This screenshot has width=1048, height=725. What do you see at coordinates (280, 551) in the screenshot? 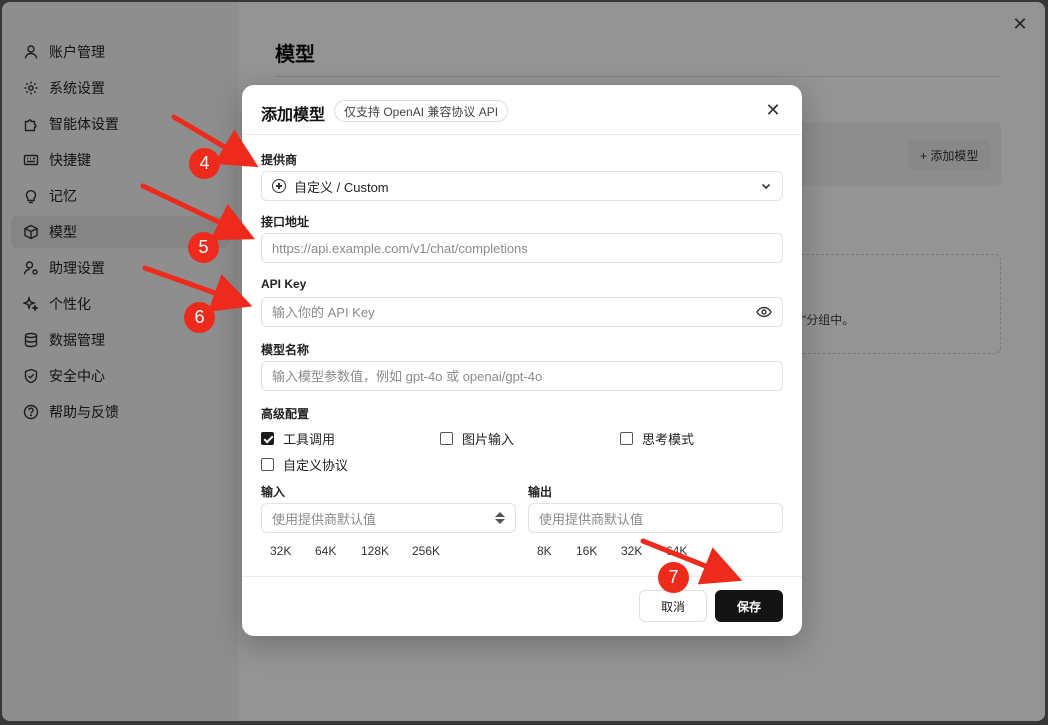
I see `input-chip-32k: 32K` at bounding box center [280, 551].